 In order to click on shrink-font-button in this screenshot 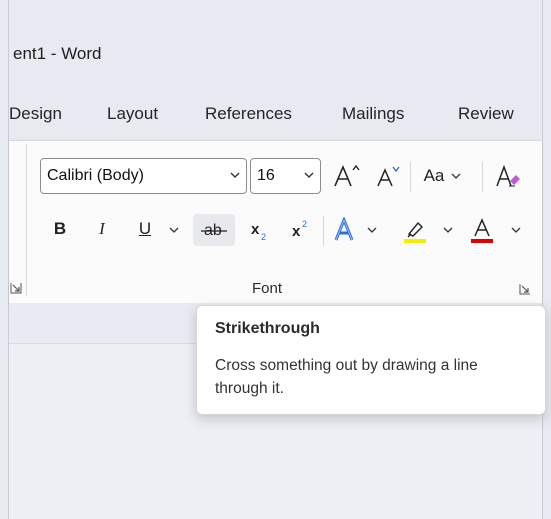, I will do `click(387, 176)`.